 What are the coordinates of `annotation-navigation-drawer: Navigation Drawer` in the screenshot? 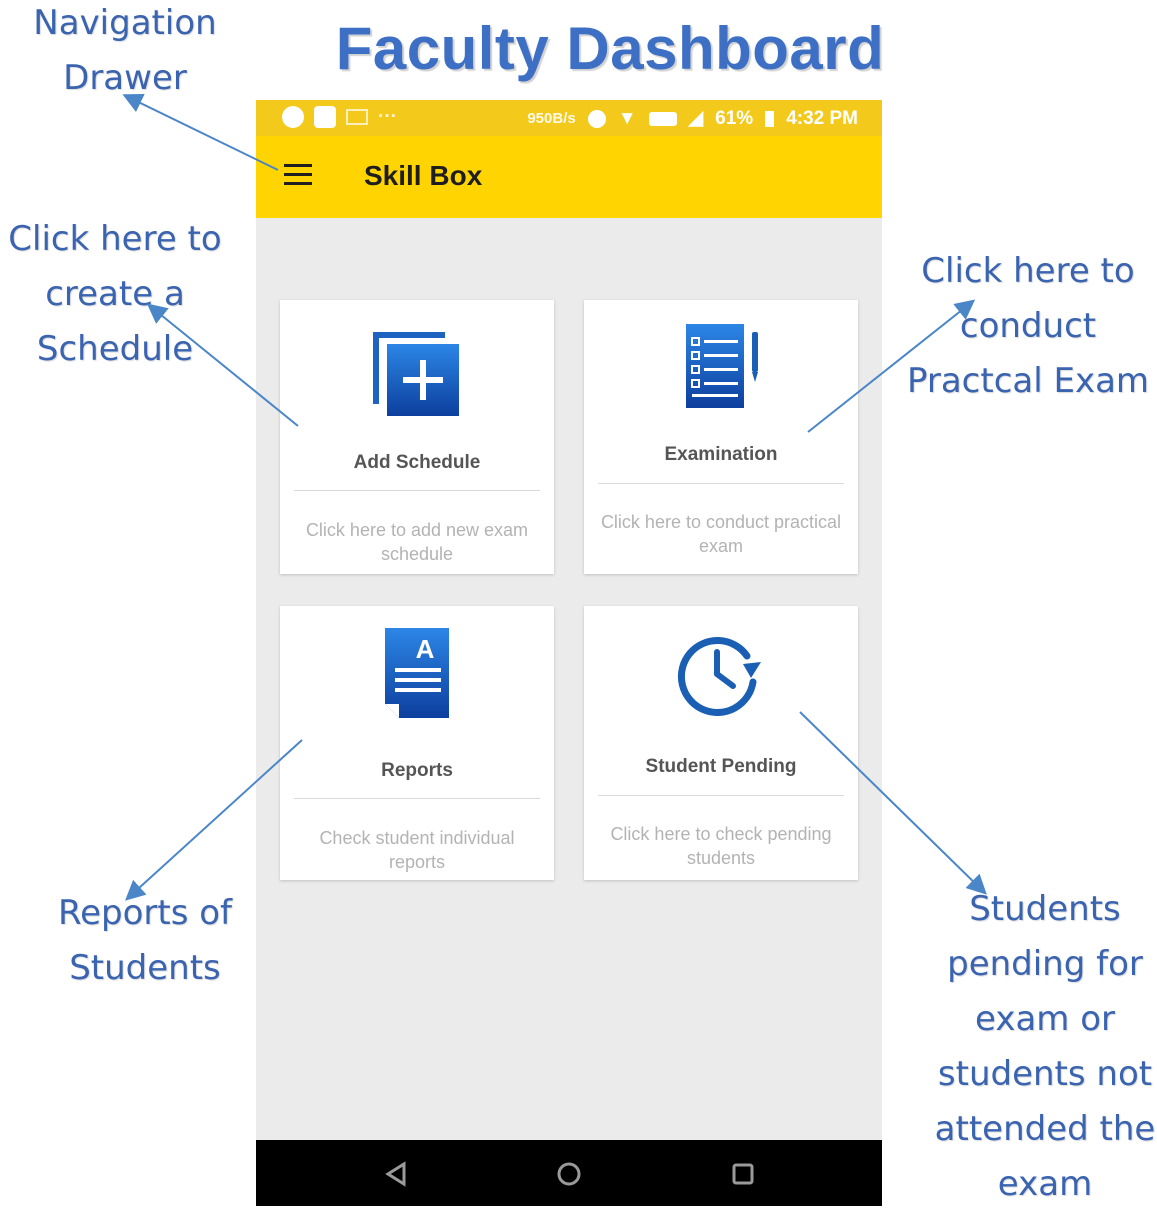 It's located at (125, 53).